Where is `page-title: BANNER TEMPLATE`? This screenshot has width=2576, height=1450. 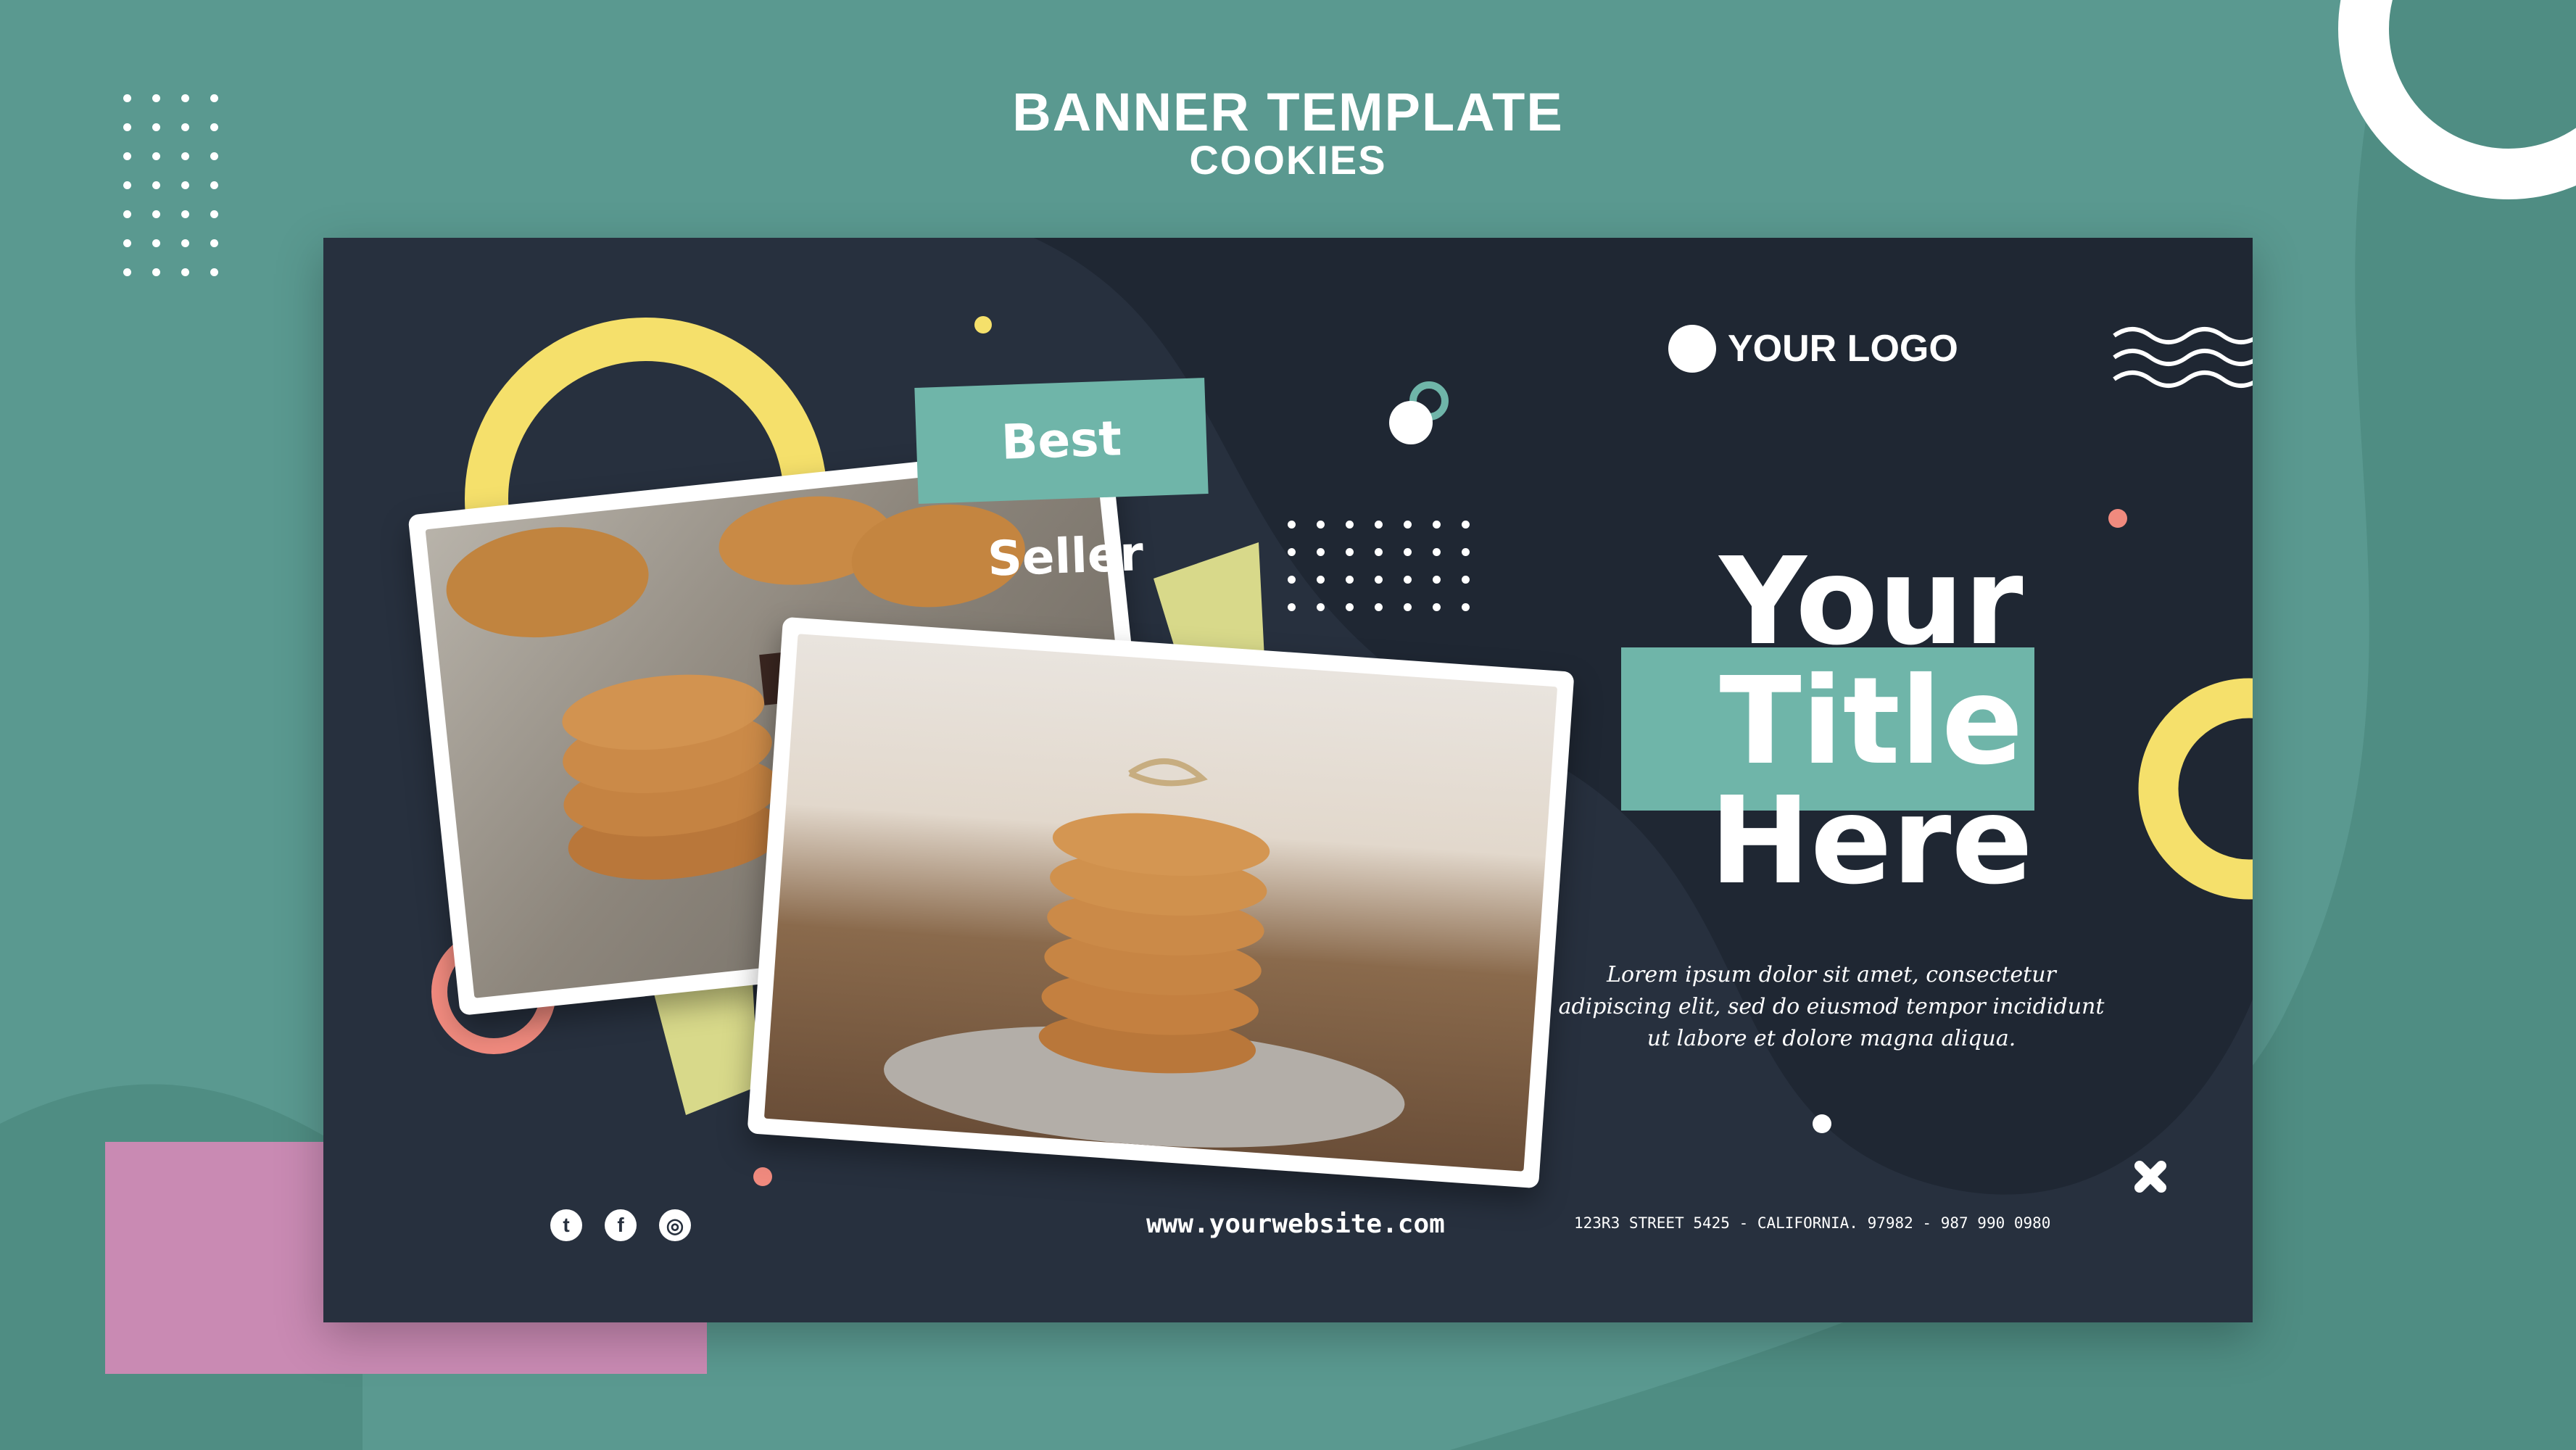 page-title: BANNER TEMPLATE is located at coordinates (1288, 112).